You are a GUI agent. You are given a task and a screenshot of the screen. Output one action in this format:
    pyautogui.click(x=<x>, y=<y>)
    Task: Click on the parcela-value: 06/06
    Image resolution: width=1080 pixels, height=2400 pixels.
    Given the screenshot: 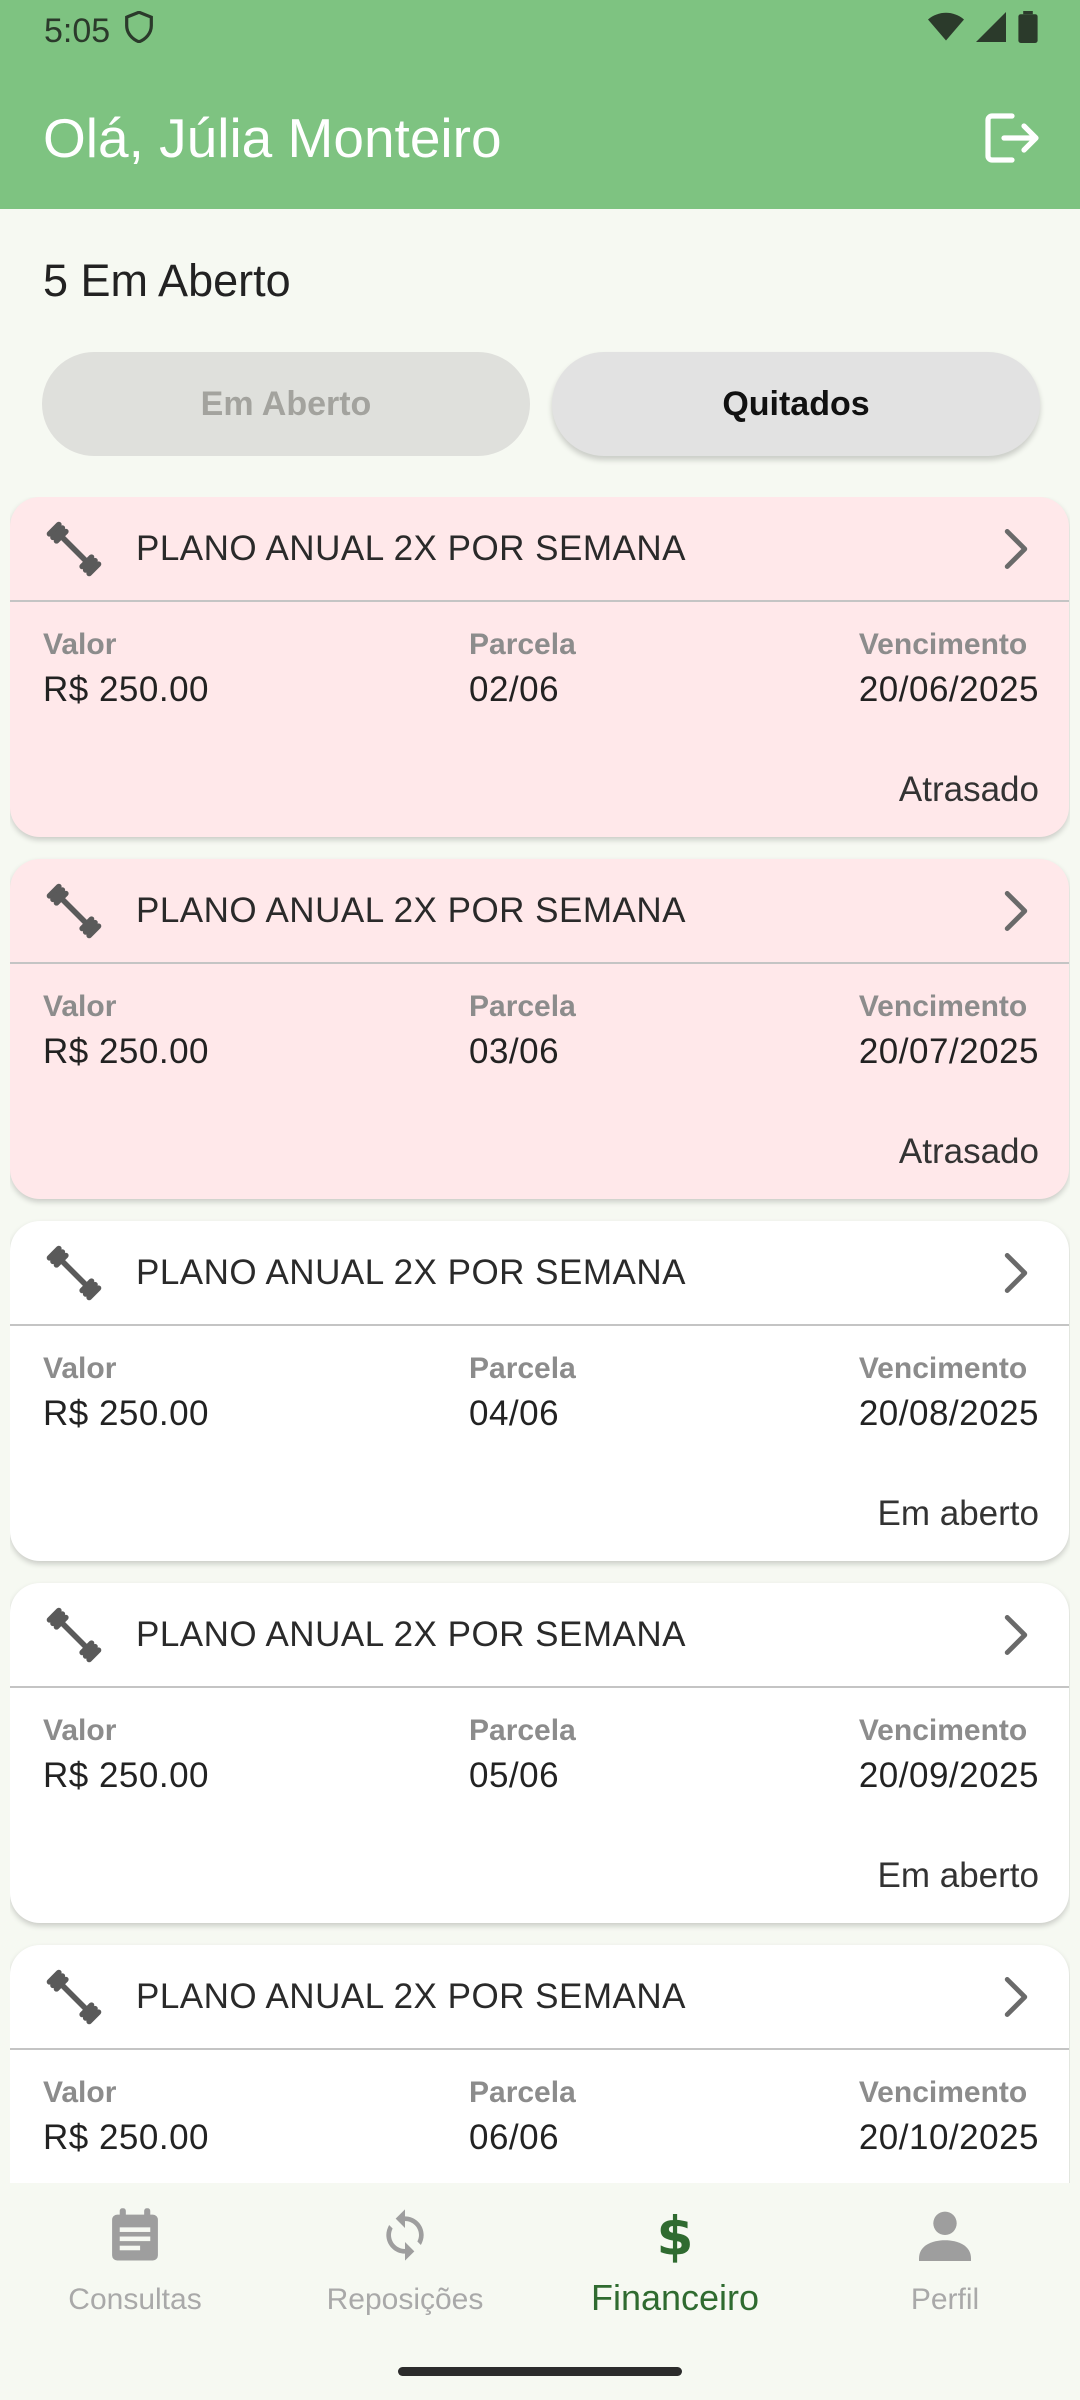 What is the action you would take?
    pyautogui.click(x=514, y=2137)
    